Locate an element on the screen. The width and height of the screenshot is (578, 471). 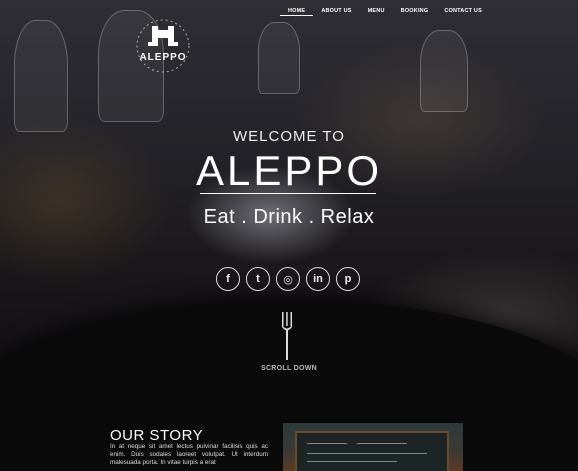
scroll-down-link: SCROLL DOWN is located at coordinates (289, 368).